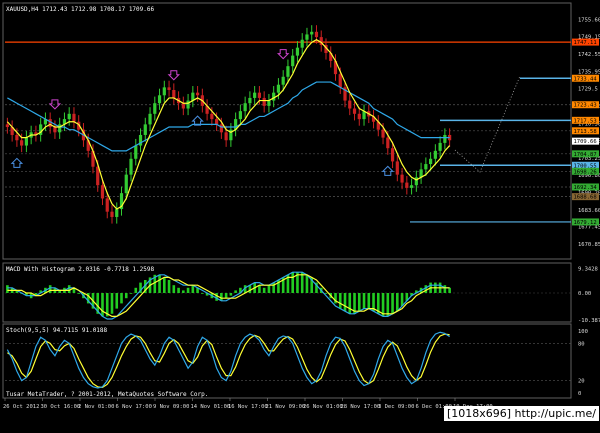 The width and height of the screenshot is (600, 433). I want to click on price-tick-label: 1683.60, so click(589, 211).